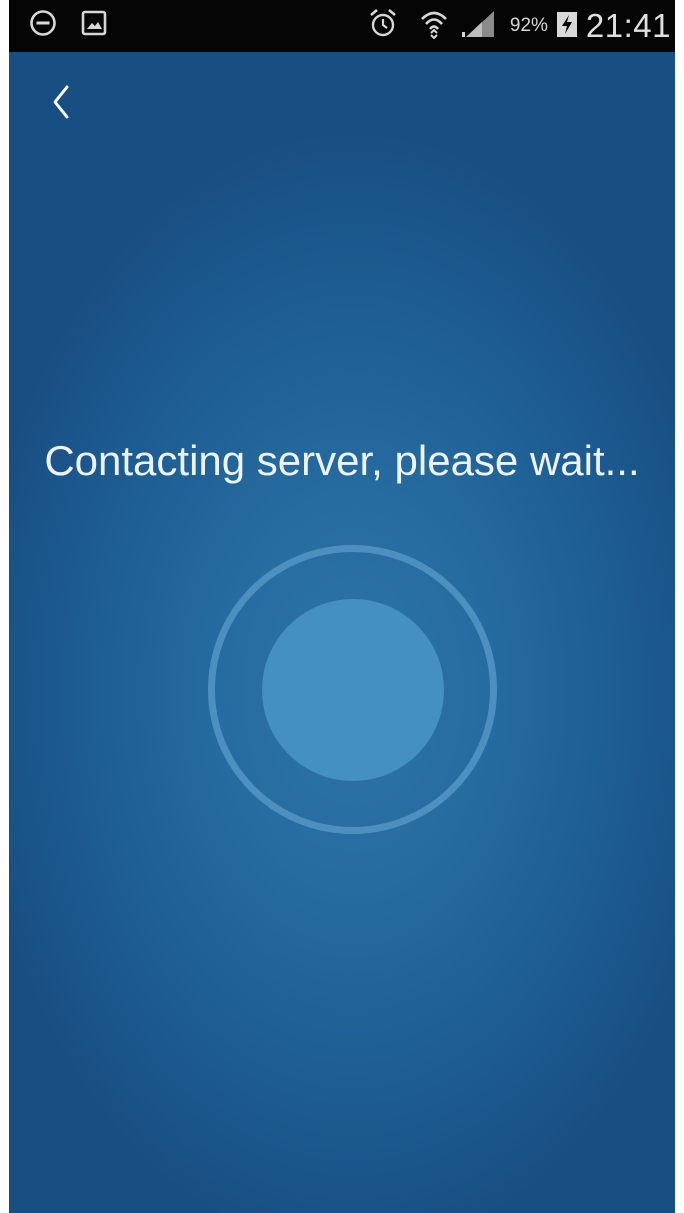 The width and height of the screenshot is (684, 1213). I want to click on loading-dot, so click(353, 690).